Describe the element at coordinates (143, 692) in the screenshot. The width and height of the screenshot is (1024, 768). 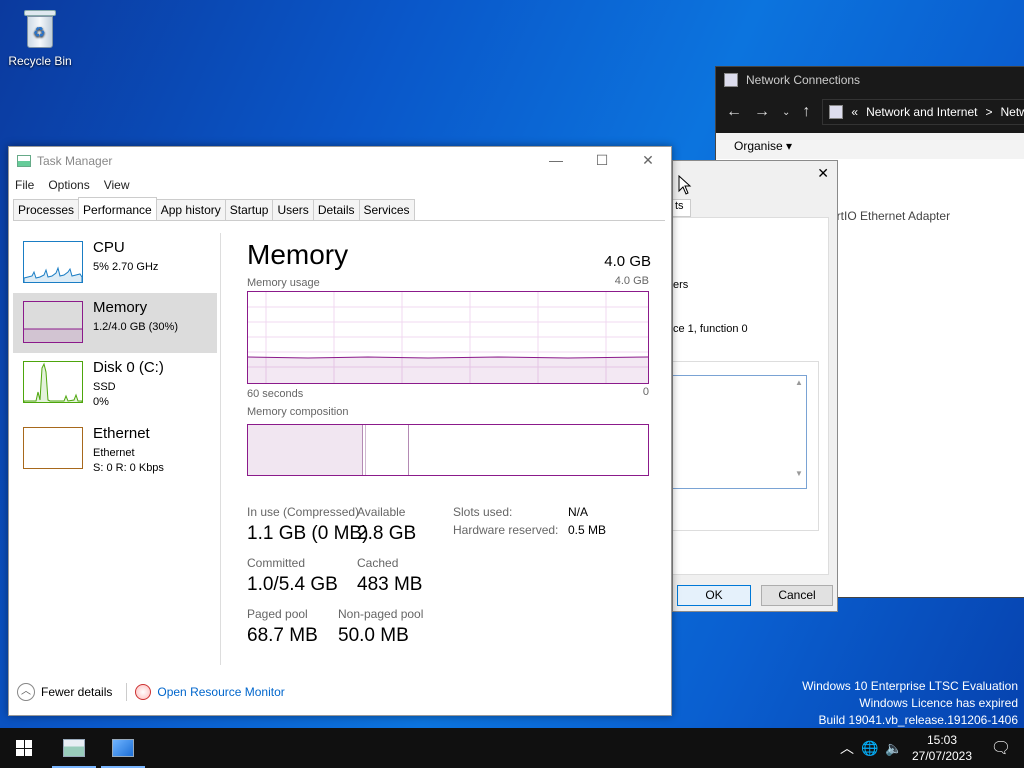
I see `resource-monitor-icon` at that location.